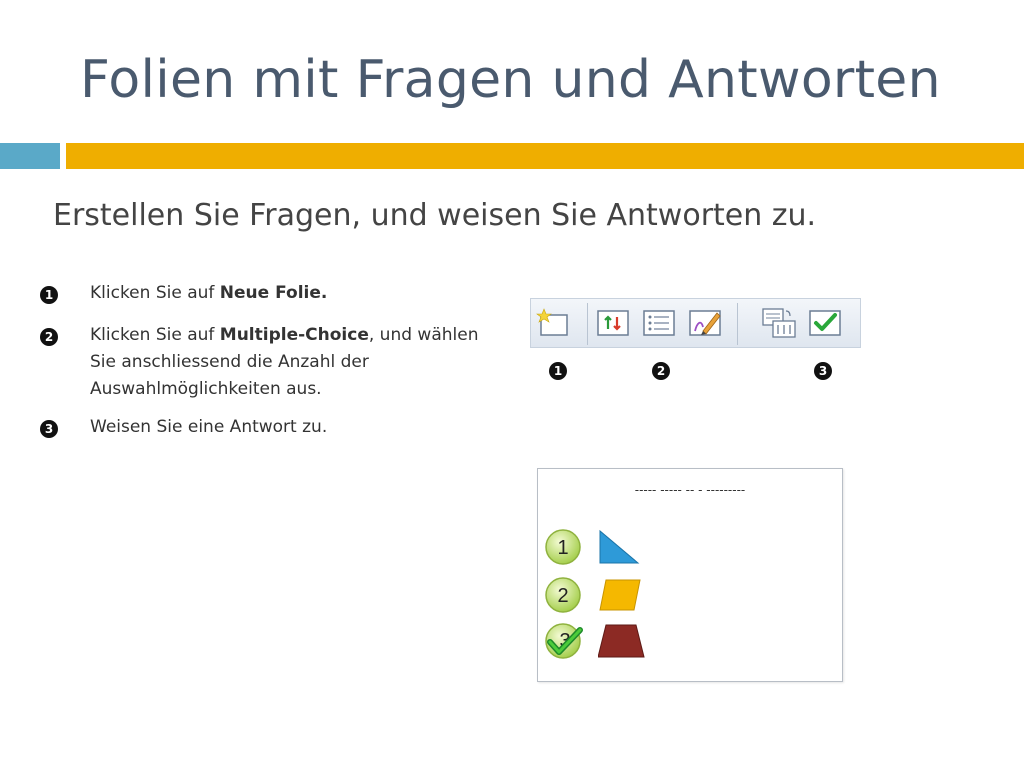 This screenshot has height=768, width=1024. I want to click on new-slide-icon, so click(553, 323).